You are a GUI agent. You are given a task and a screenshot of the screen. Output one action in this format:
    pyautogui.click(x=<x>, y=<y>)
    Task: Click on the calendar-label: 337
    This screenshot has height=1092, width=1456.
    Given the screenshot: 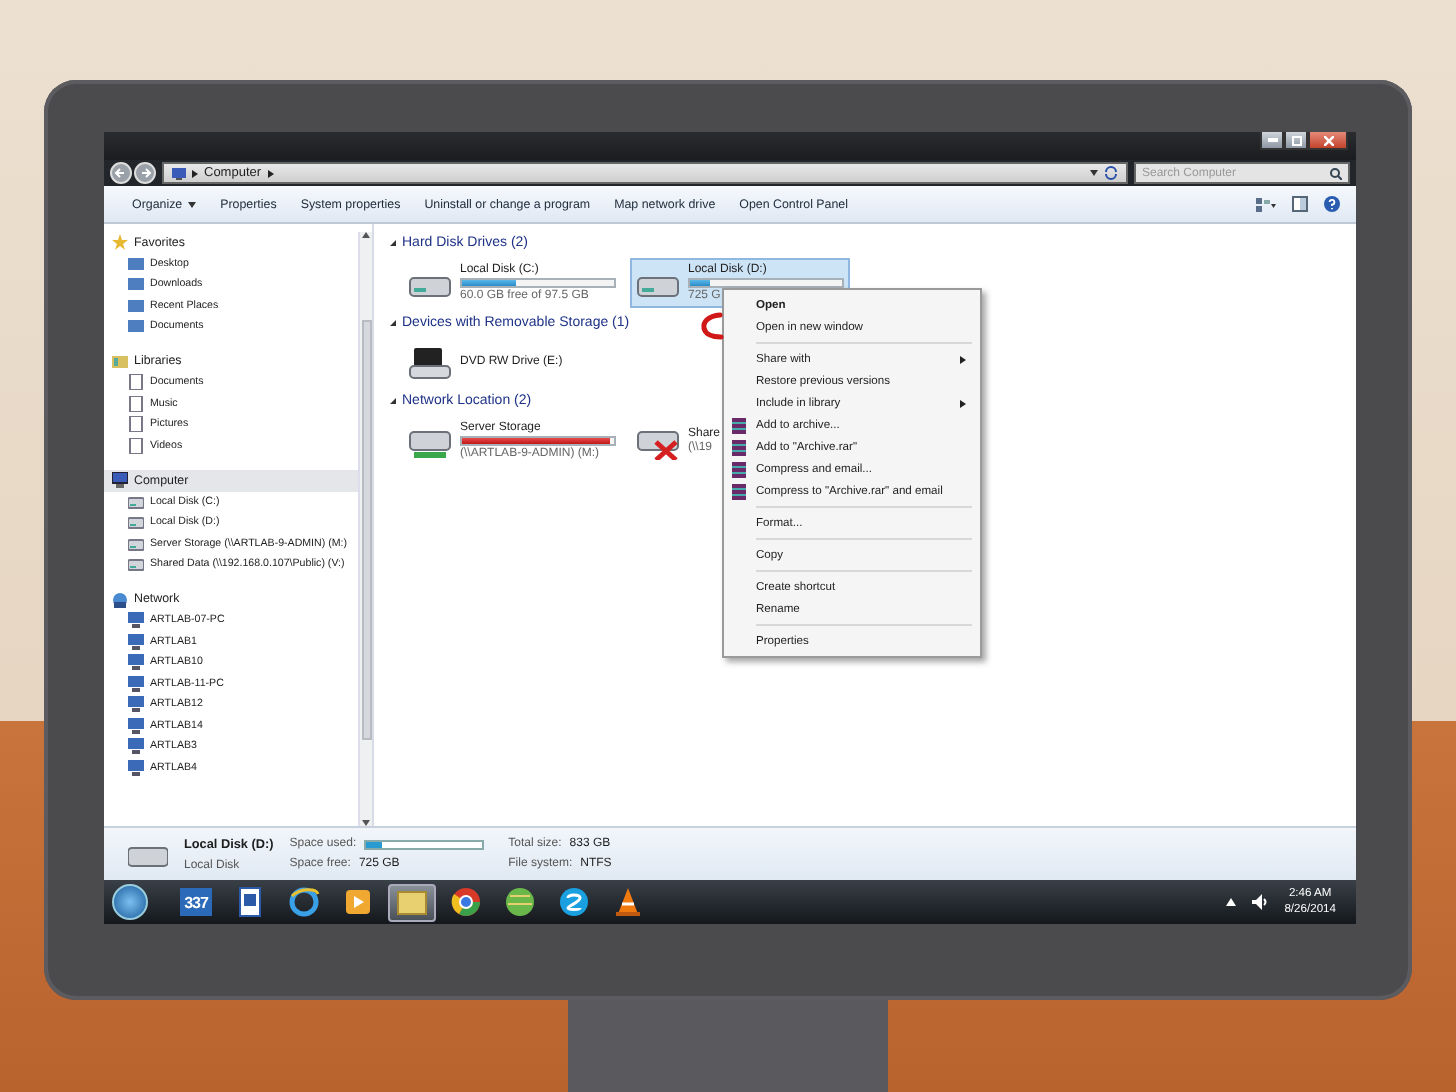 What is the action you would take?
    pyautogui.click(x=196, y=902)
    